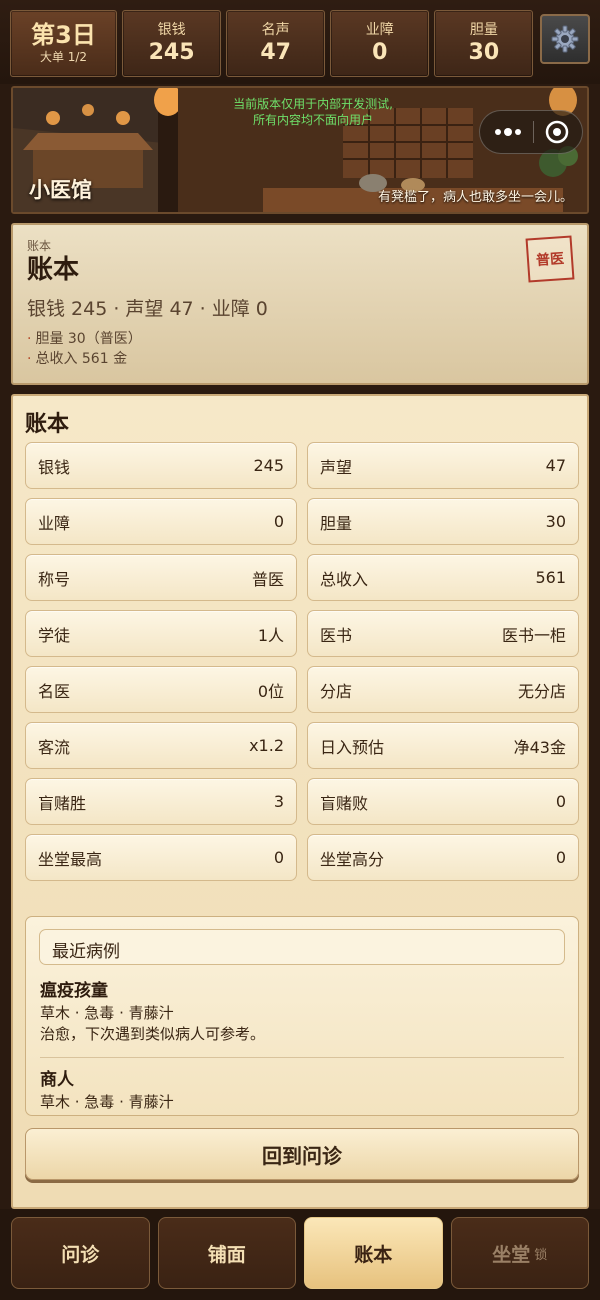 The width and height of the screenshot is (600, 1300). What do you see at coordinates (53, 270) in the screenshot?
I see `page-title: 账本` at bounding box center [53, 270].